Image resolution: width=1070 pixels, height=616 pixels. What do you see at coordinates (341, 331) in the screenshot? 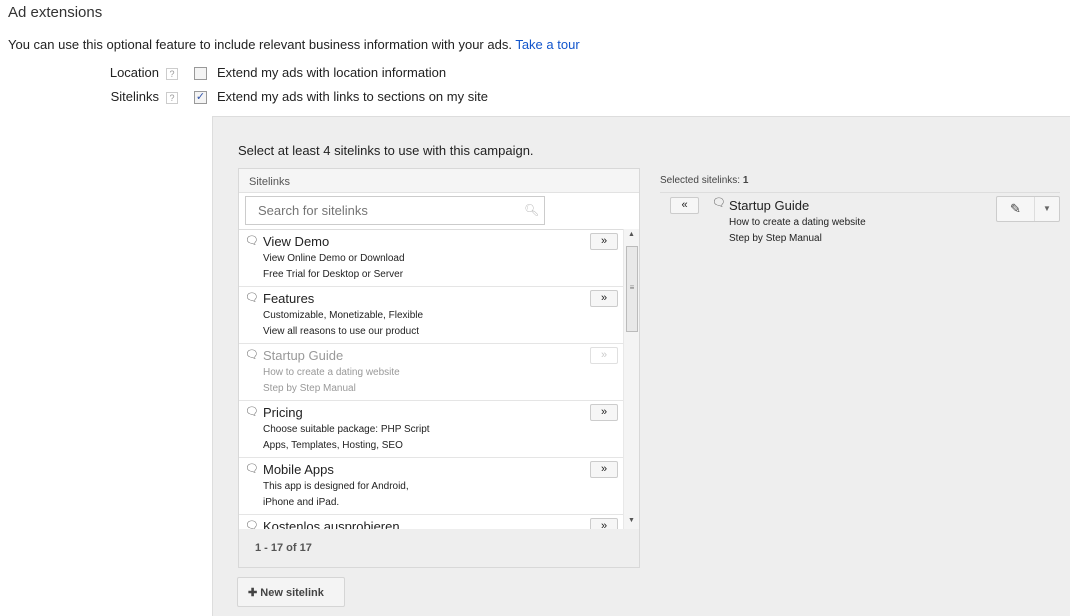
I see `item-line2: View all reasons to use our product` at bounding box center [341, 331].